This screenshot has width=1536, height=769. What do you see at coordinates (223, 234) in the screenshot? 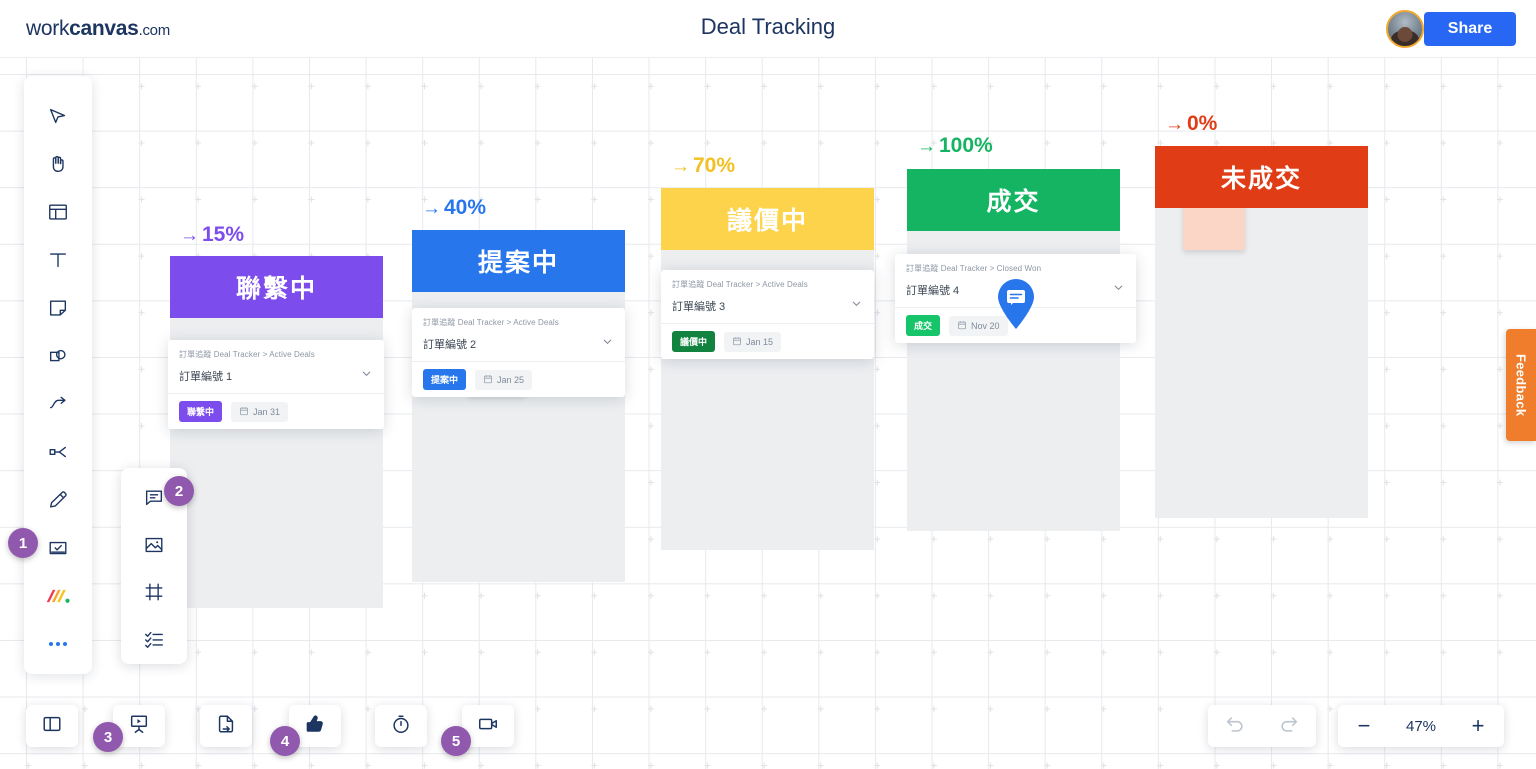
I see `percent-value: 15%` at bounding box center [223, 234].